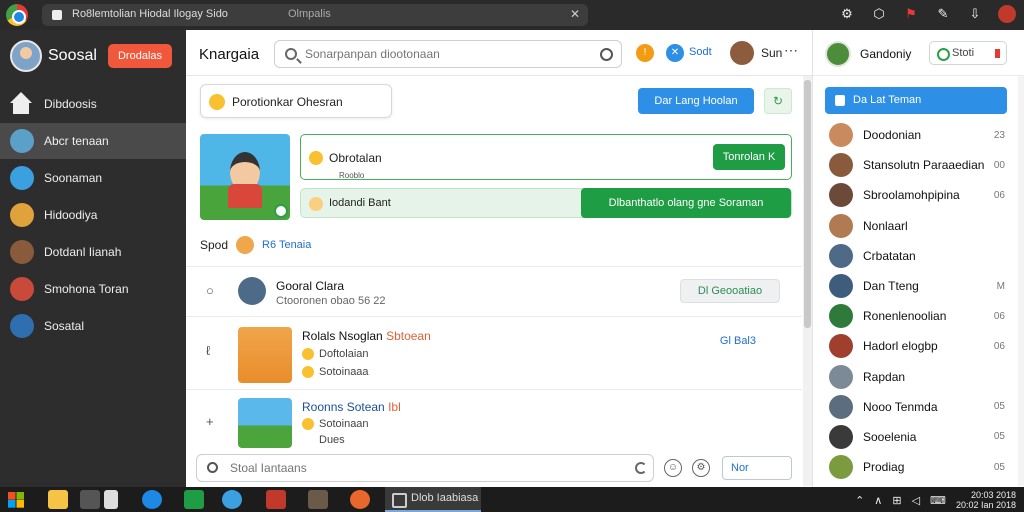  Describe the element at coordinates (742, 53) in the screenshot. I see `header-user-avatar` at that location.